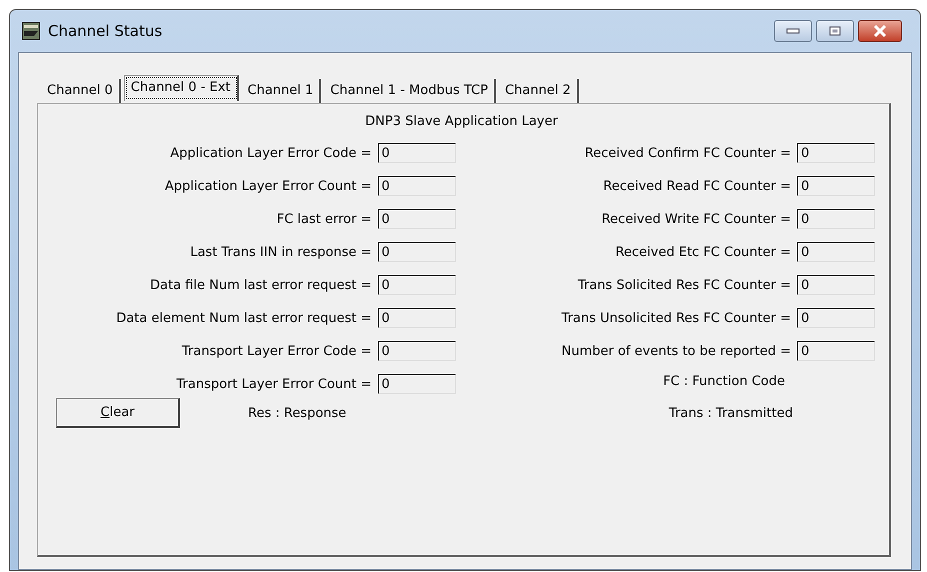 The width and height of the screenshot is (927, 572). Describe the element at coordinates (181, 88) in the screenshot. I see `tab: Channel 0 - Ext` at that location.